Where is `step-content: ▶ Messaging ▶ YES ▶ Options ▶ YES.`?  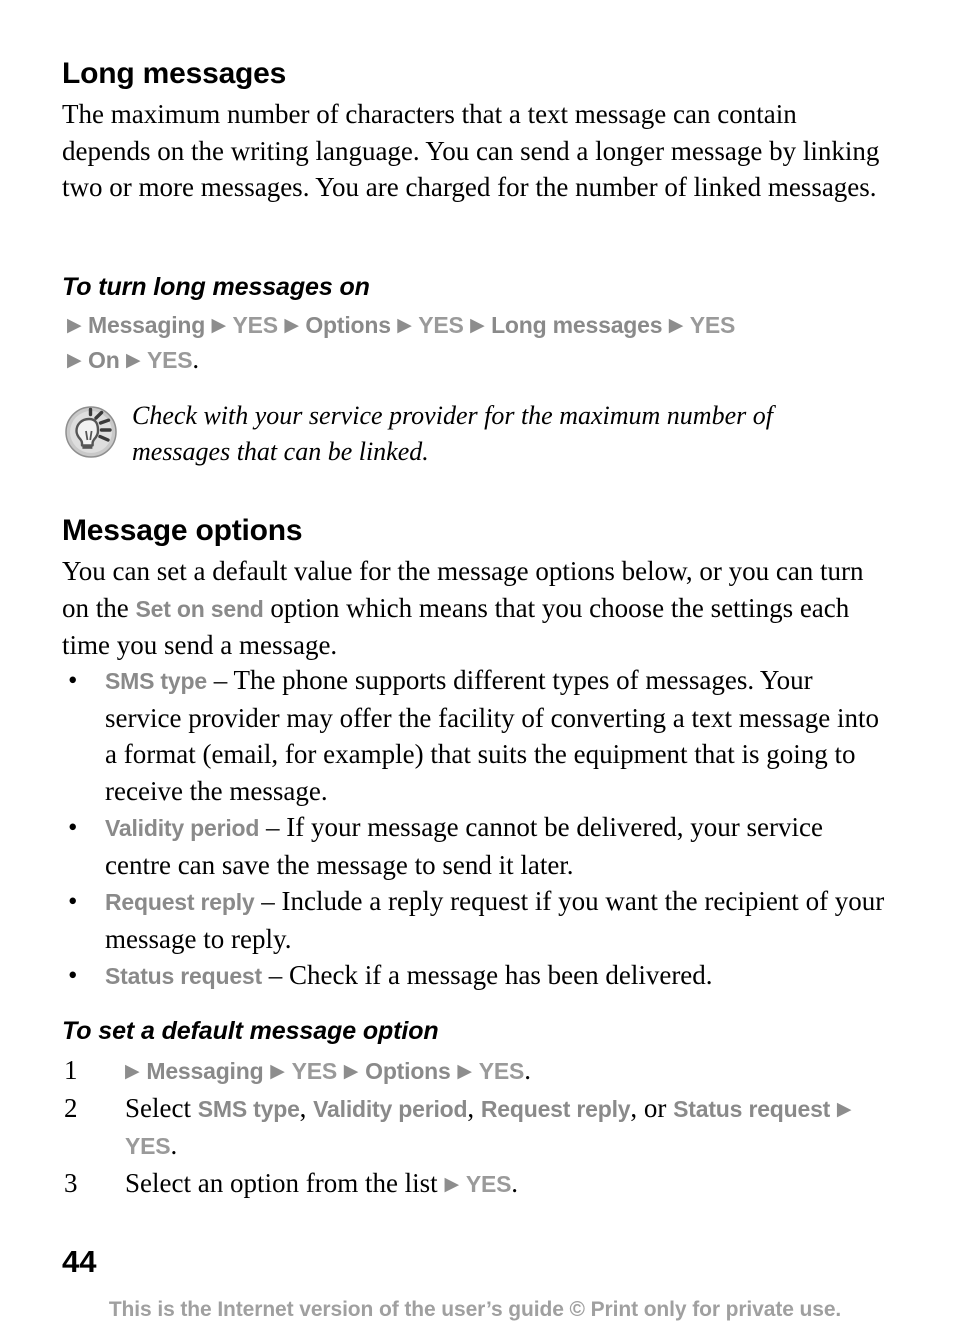 step-content: ▶ Messaging ▶ YES ▶ Options ▶ YES. is located at coordinates (328, 1070).